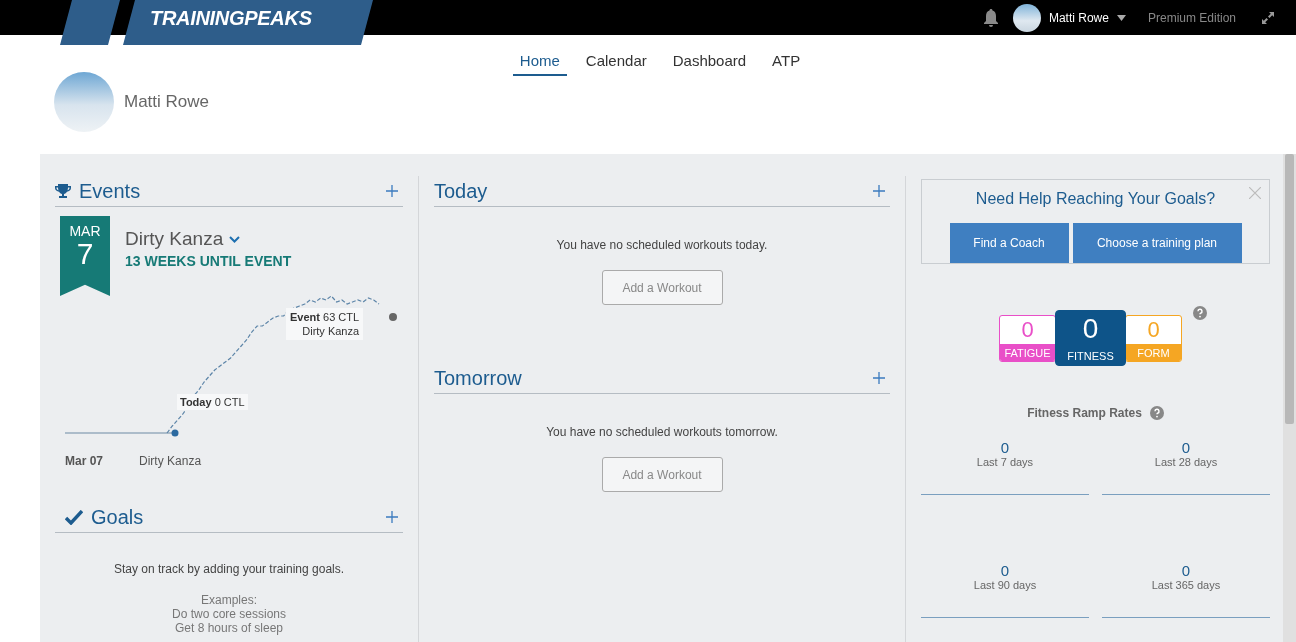  What do you see at coordinates (1191, 17) in the screenshot?
I see `edition-label: Premium Edition` at bounding box center [1191, 17].